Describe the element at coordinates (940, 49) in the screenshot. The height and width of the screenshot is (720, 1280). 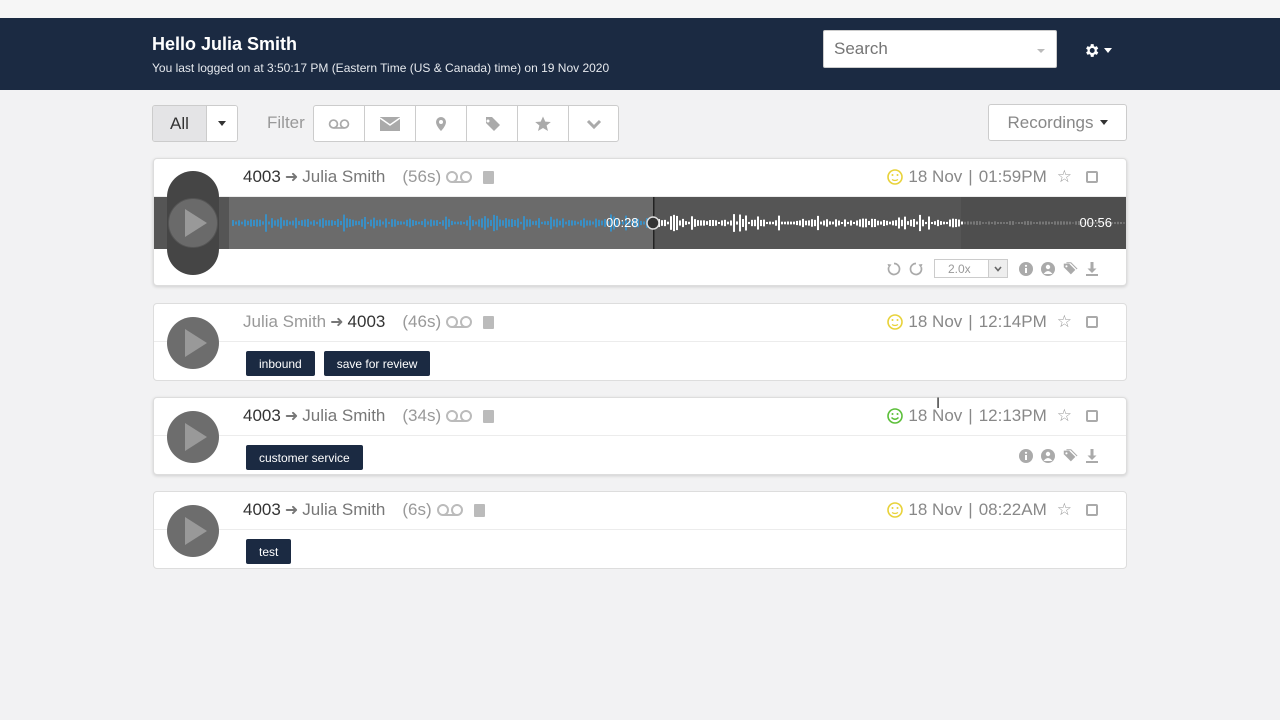
I see `search-input` at that location.